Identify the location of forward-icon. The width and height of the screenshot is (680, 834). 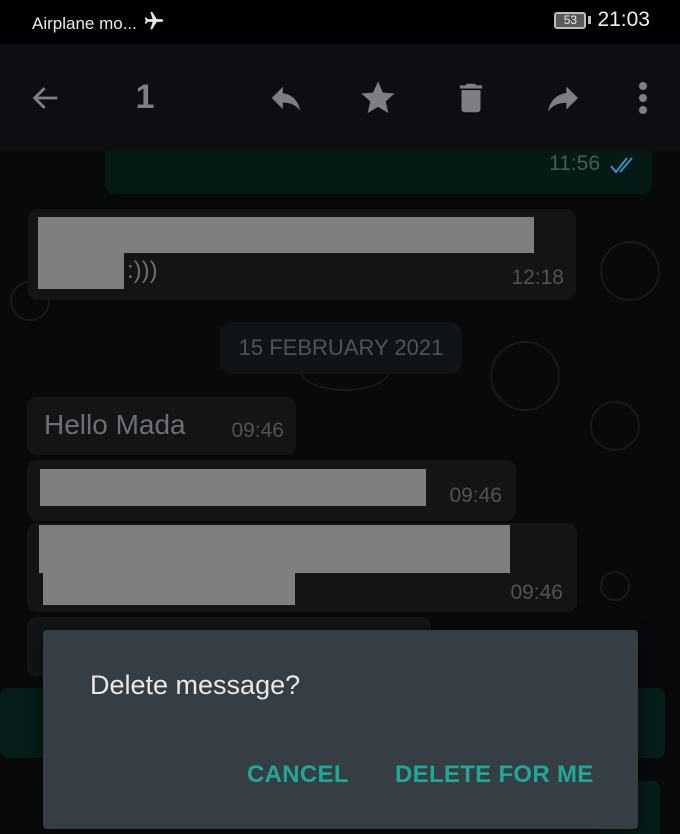
(563, 98).